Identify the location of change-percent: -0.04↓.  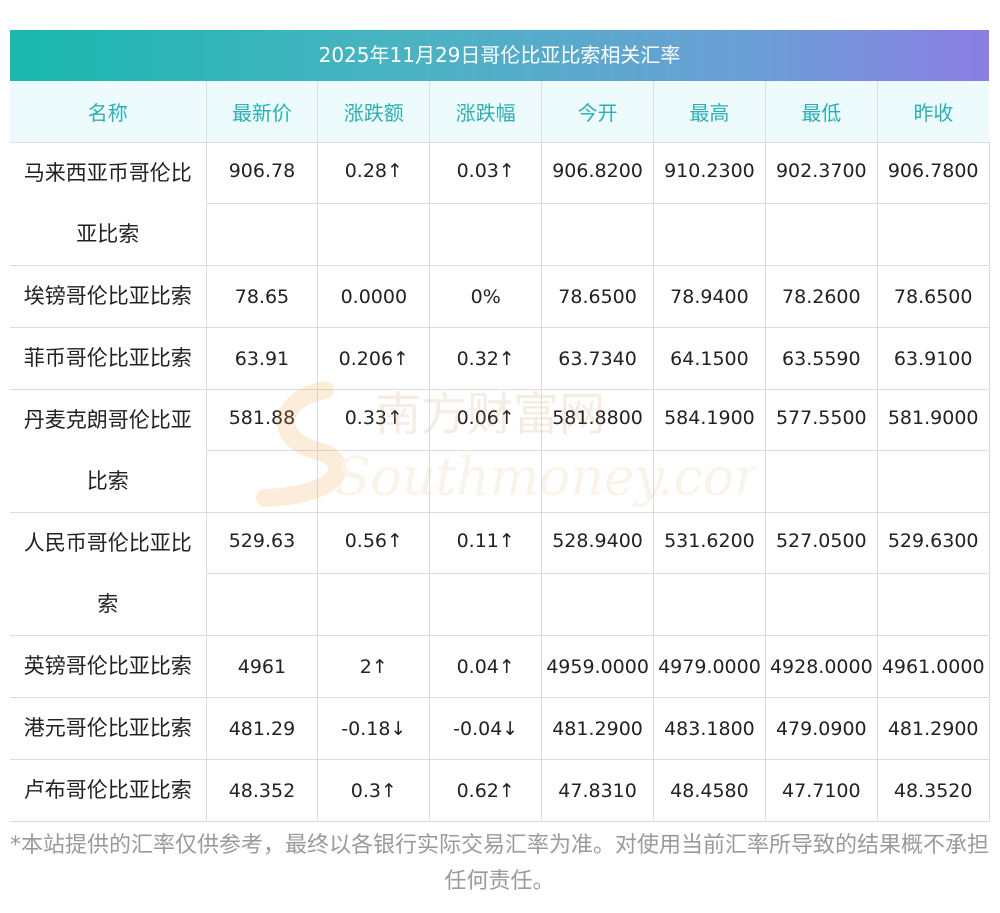
(486, 728).